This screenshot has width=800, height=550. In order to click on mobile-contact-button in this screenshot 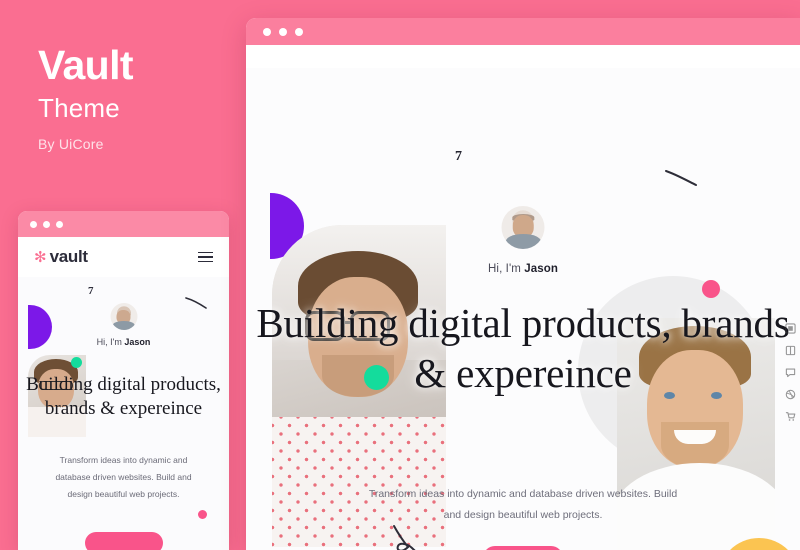, I will do `click(123, 541)`.